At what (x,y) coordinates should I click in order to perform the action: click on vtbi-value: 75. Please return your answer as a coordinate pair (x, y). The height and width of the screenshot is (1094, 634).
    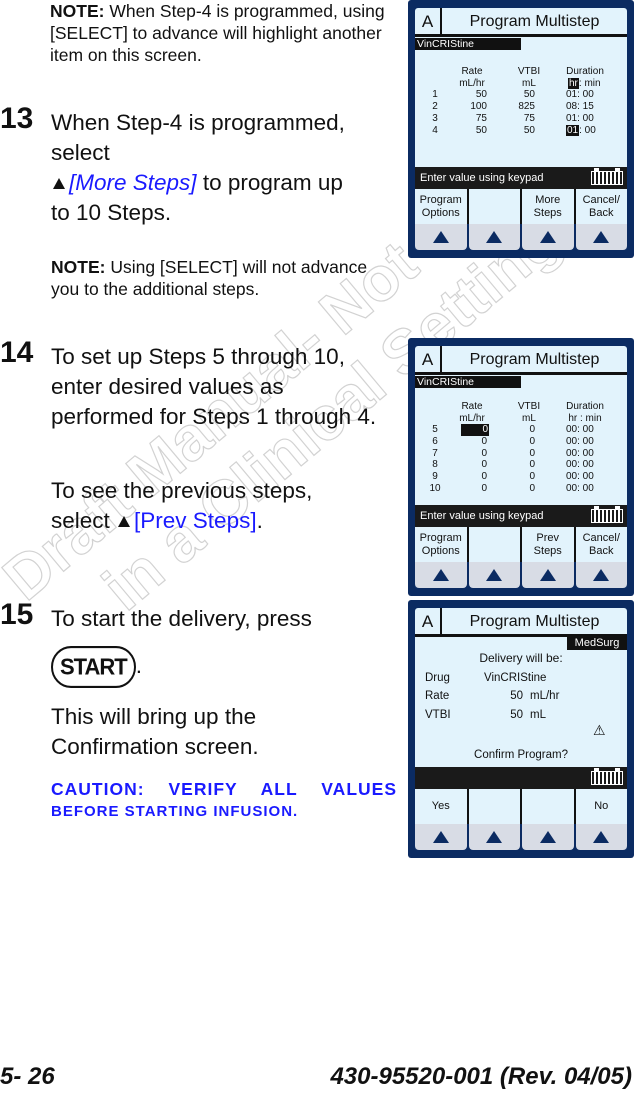
    Looking at the image, I should click on (520, 119).